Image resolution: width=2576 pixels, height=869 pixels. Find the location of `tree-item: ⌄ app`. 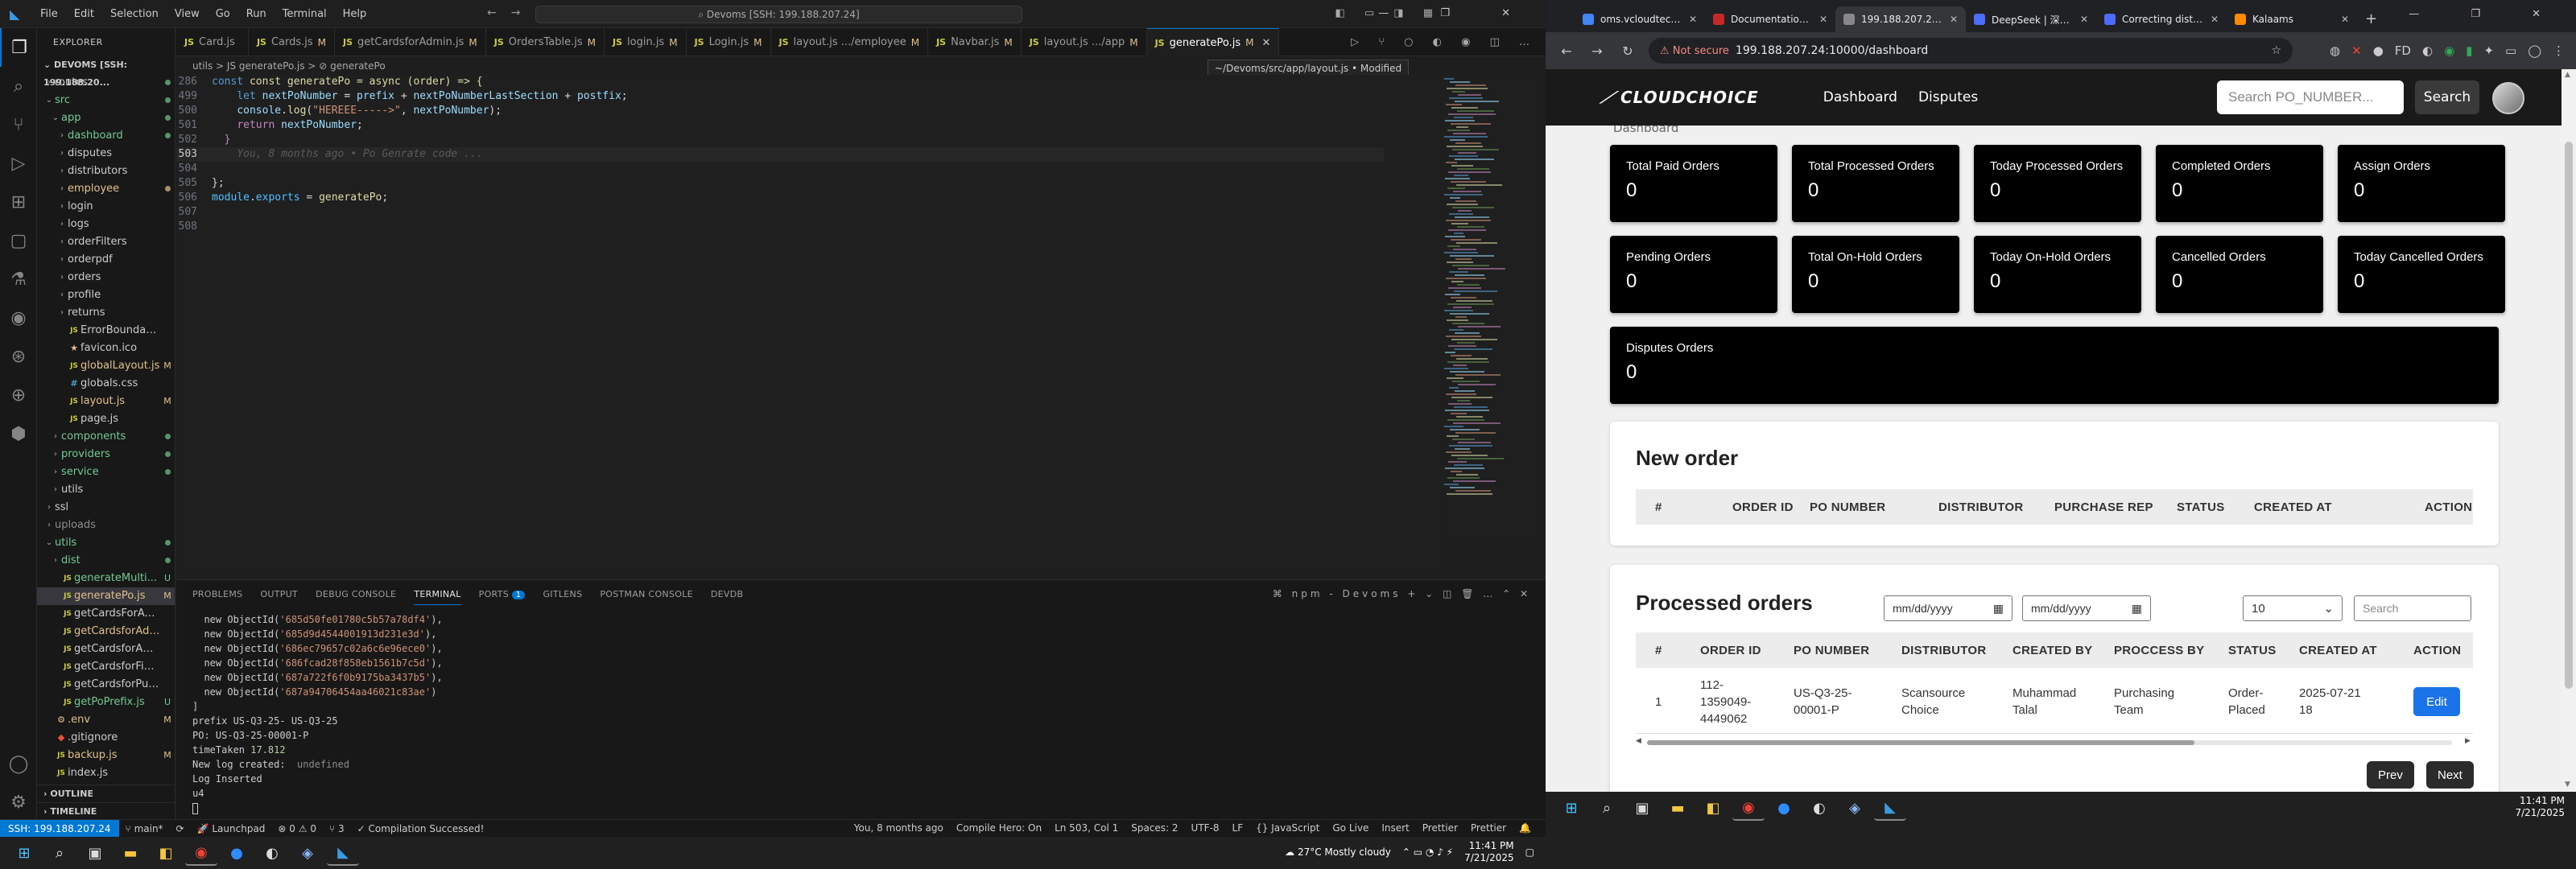

tree-item: ⌄ app is located at coordinates (106, 118).